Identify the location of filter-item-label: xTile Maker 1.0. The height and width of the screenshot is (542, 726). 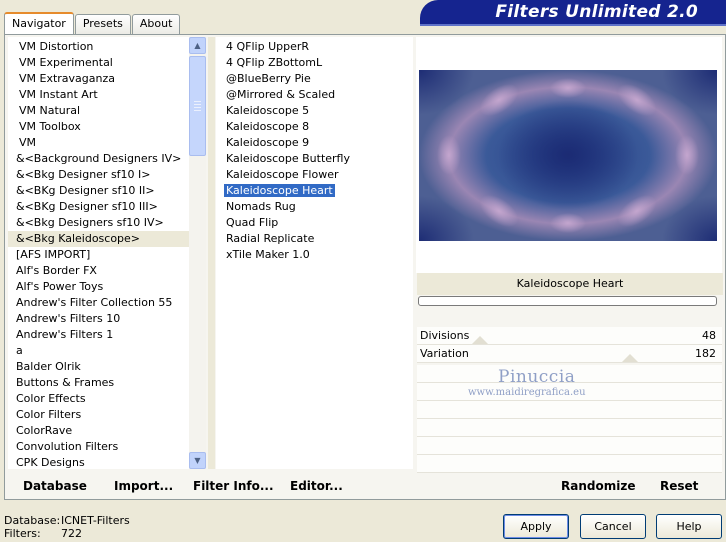
(268, 254).